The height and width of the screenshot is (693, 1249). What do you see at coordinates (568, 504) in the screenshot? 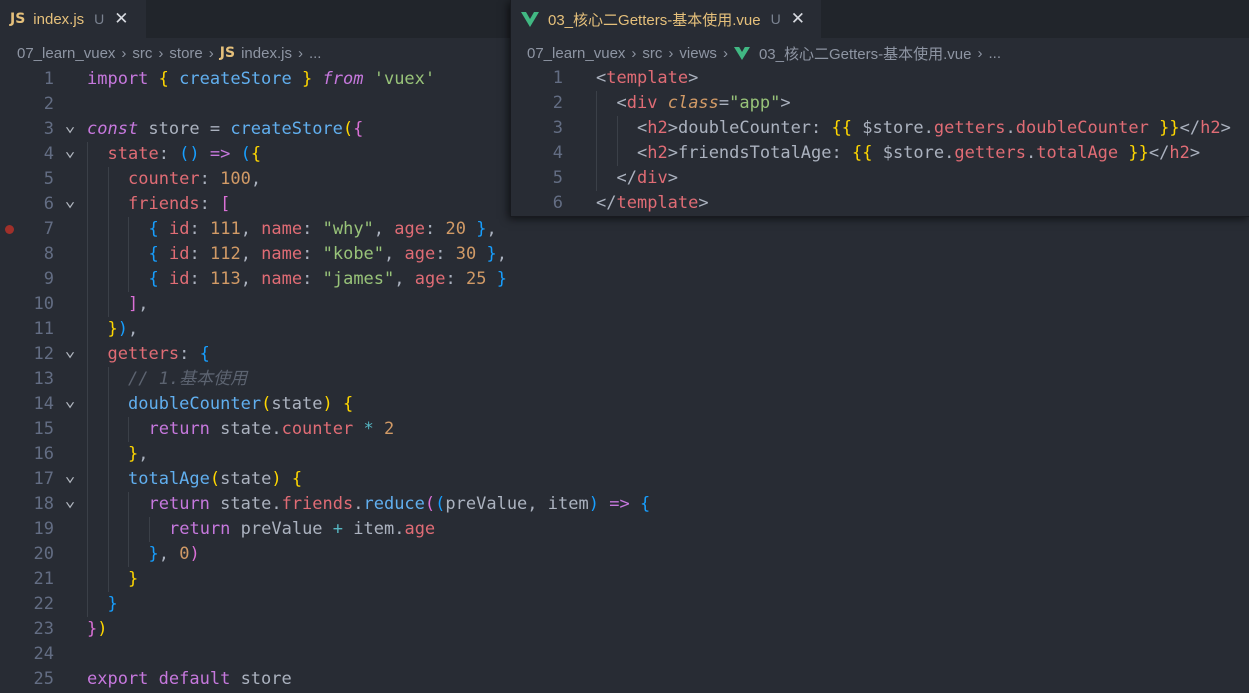
I see `code-token: item` at bounding box center [568, 504].